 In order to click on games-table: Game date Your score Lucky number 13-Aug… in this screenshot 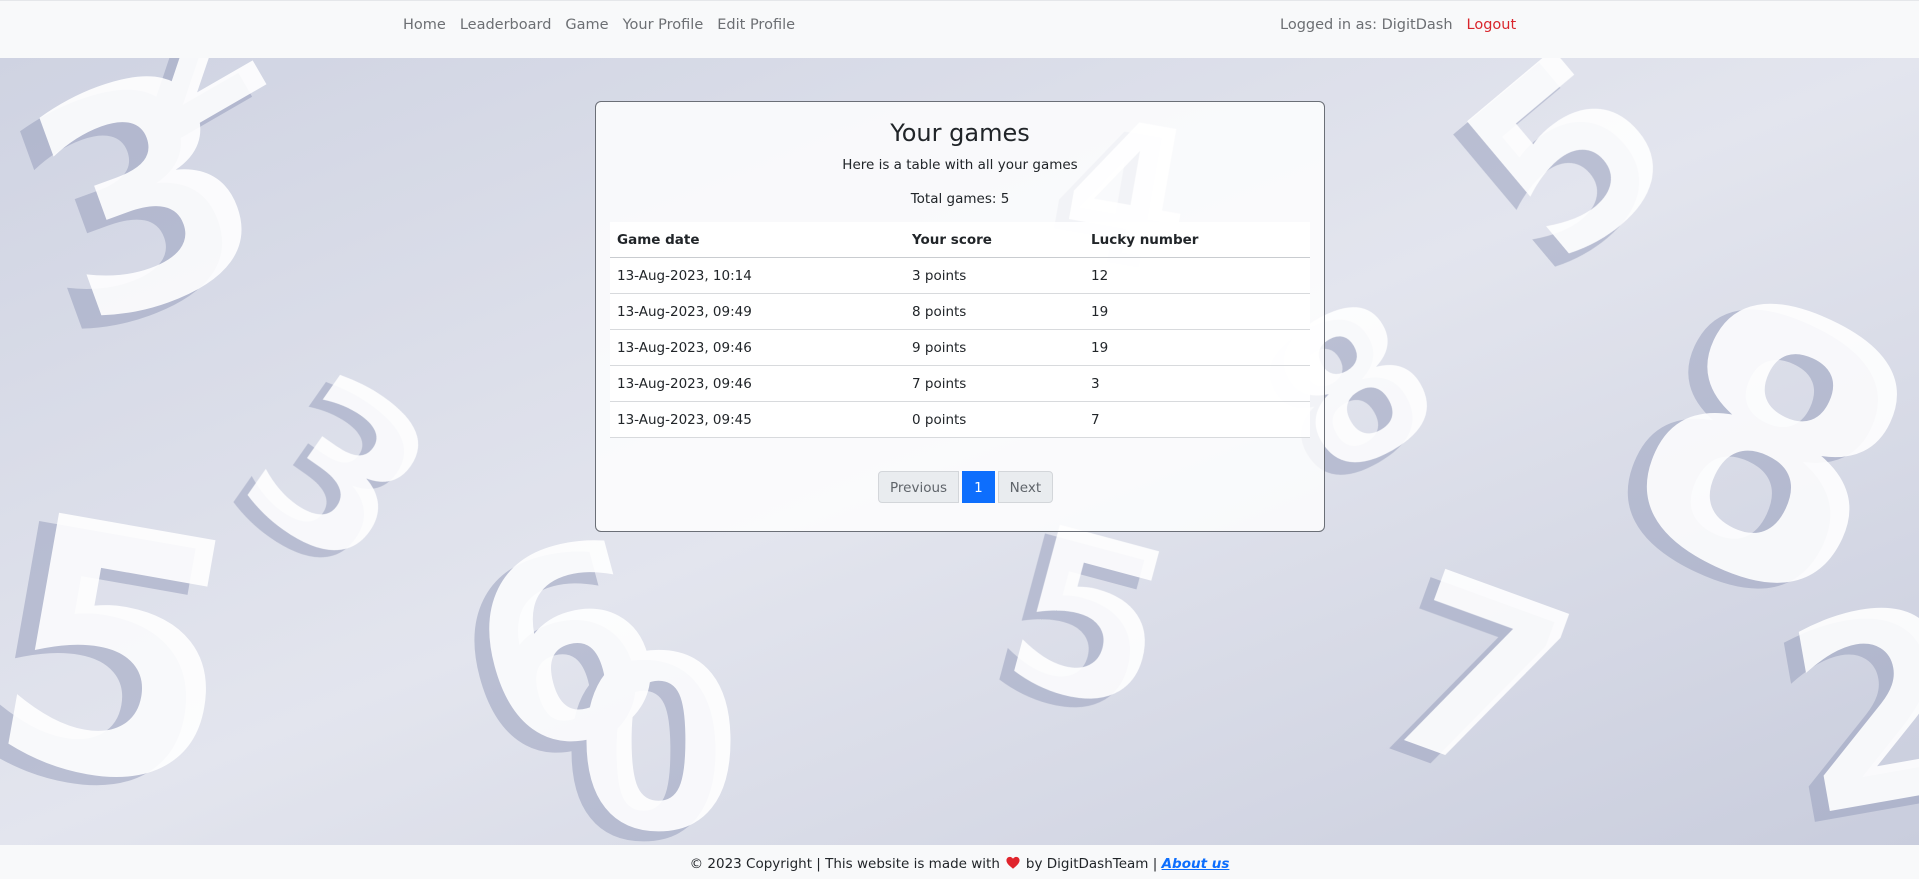, I will do `click(960, 330)`.